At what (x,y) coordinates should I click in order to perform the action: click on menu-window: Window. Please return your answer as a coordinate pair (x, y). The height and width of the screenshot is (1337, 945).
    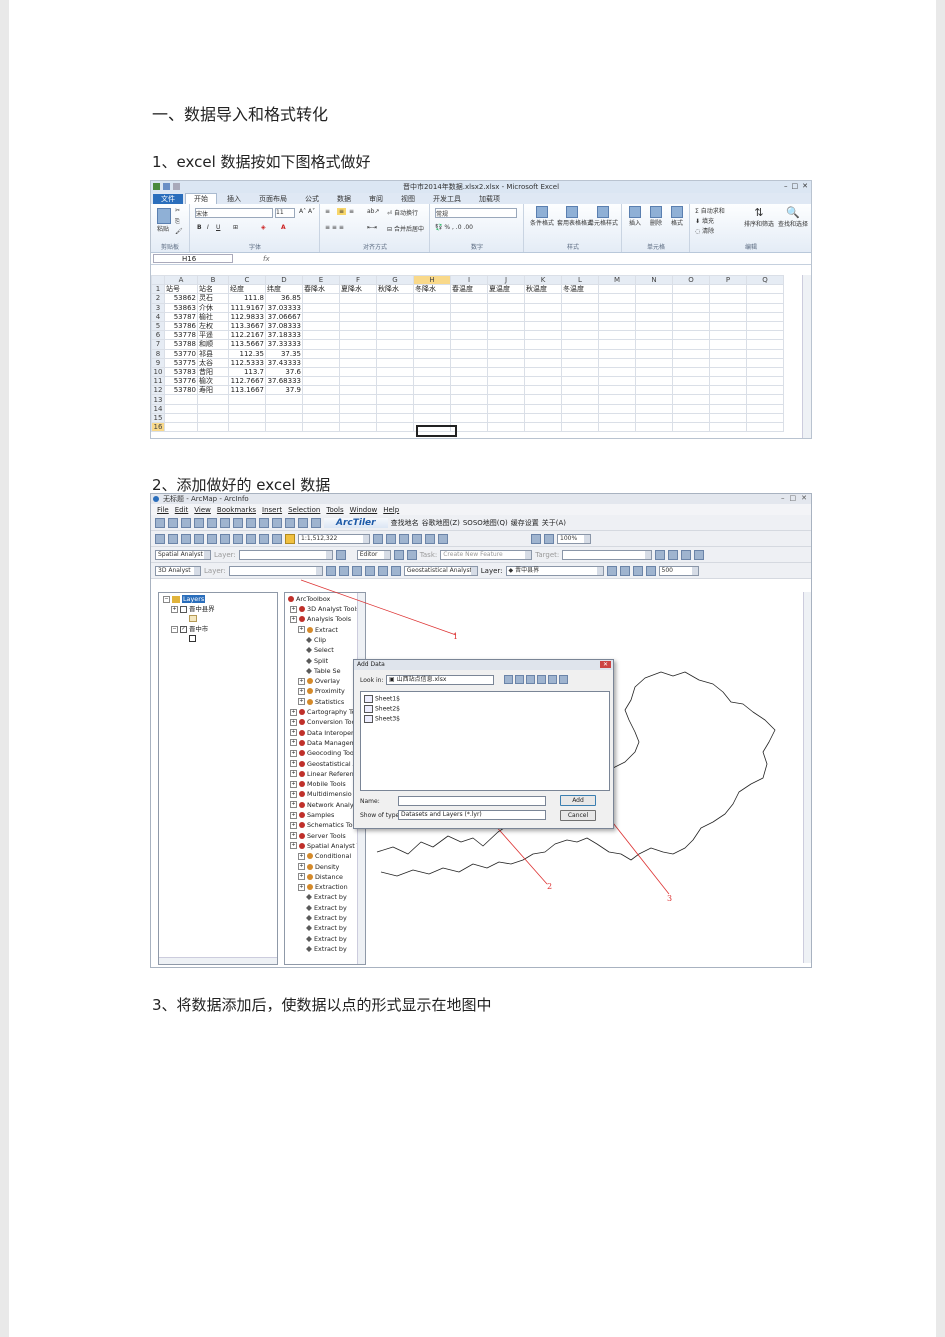
    Looking at the image, I should click on (364, 510).